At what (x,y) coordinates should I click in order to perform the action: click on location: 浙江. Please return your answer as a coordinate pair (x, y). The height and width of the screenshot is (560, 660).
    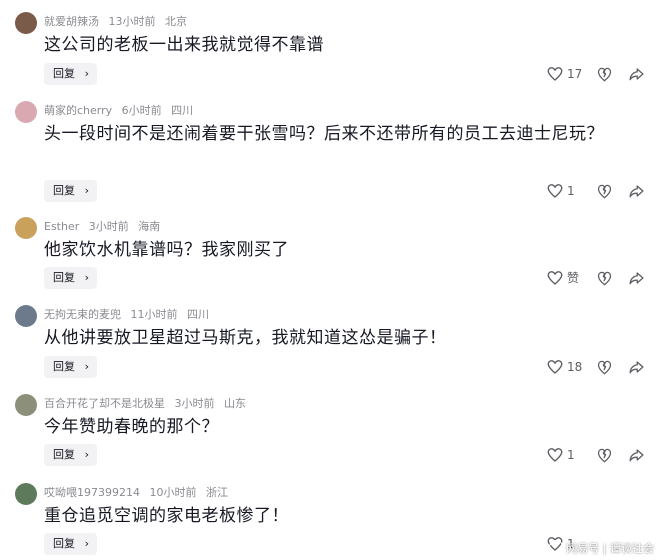
    Looking at the image, I should click on (217, 492).